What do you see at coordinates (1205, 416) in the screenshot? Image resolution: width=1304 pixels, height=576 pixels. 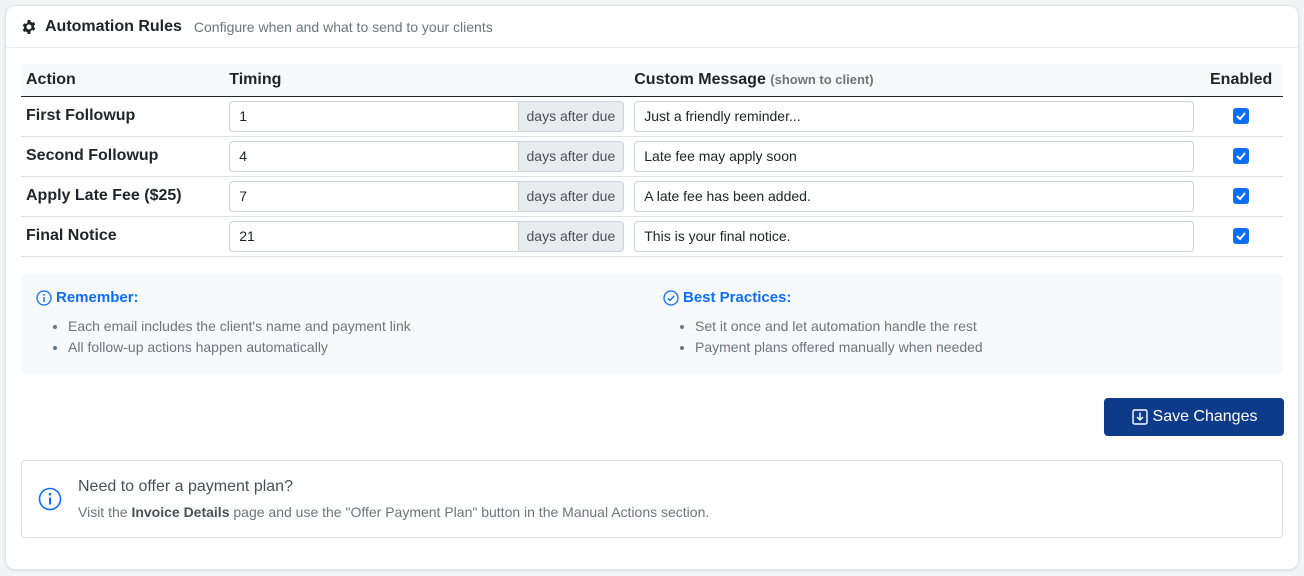 I see `save-changes-label: Save Changes` at bounding box center [1205, 416].